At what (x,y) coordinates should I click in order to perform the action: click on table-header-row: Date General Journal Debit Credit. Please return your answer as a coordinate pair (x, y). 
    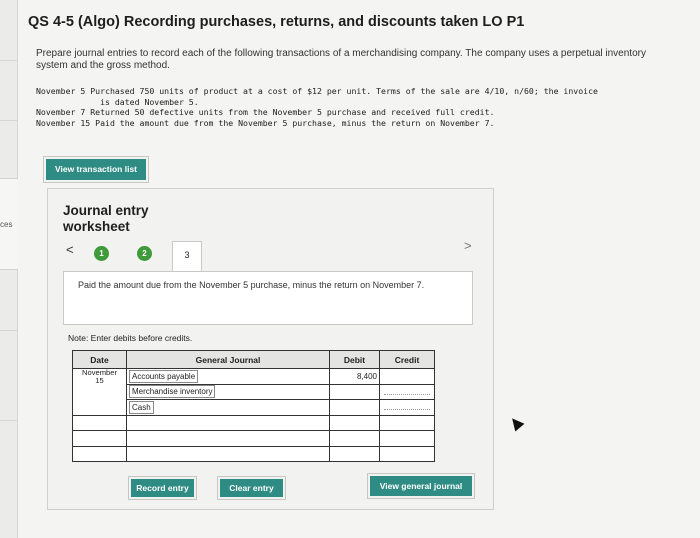
    Looking at the image, I should click on (253, 359).